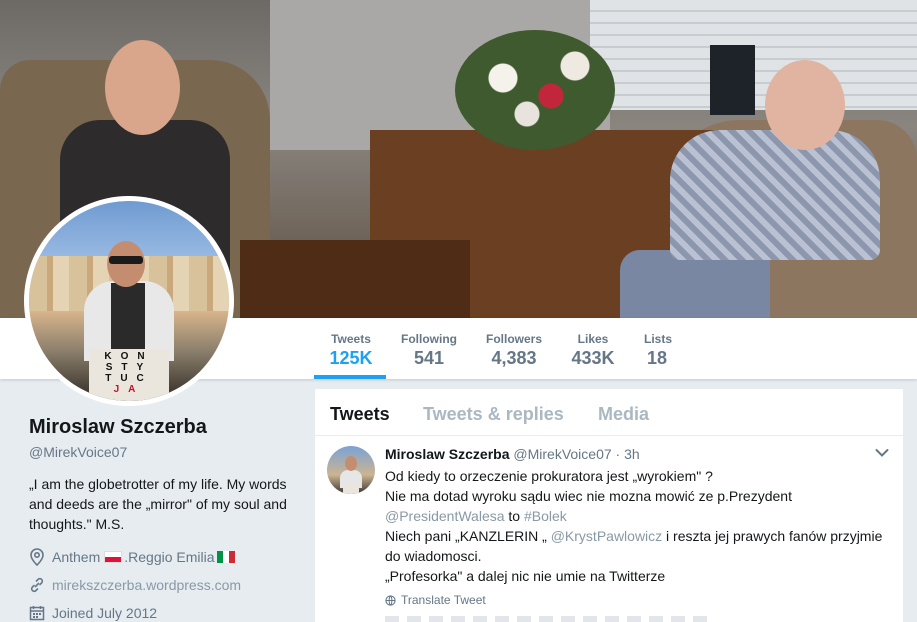  I want to click on profile-avatar: KON STY TUC JA, so click(129, 301).